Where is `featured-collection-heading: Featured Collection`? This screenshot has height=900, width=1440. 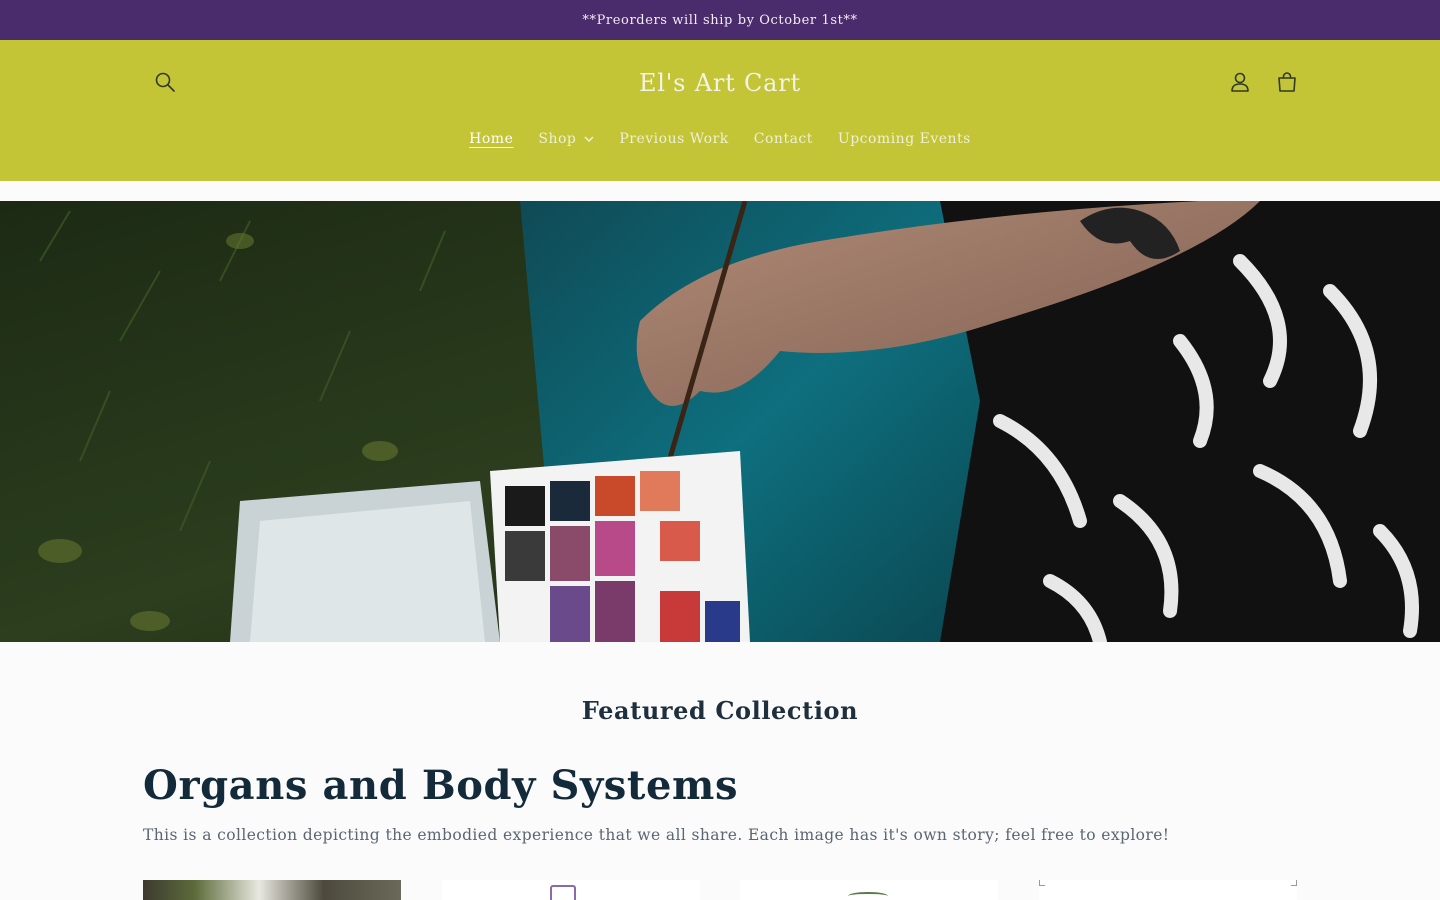
featured-collection-heading: Featured Collection is located at coordinates (720, 710).